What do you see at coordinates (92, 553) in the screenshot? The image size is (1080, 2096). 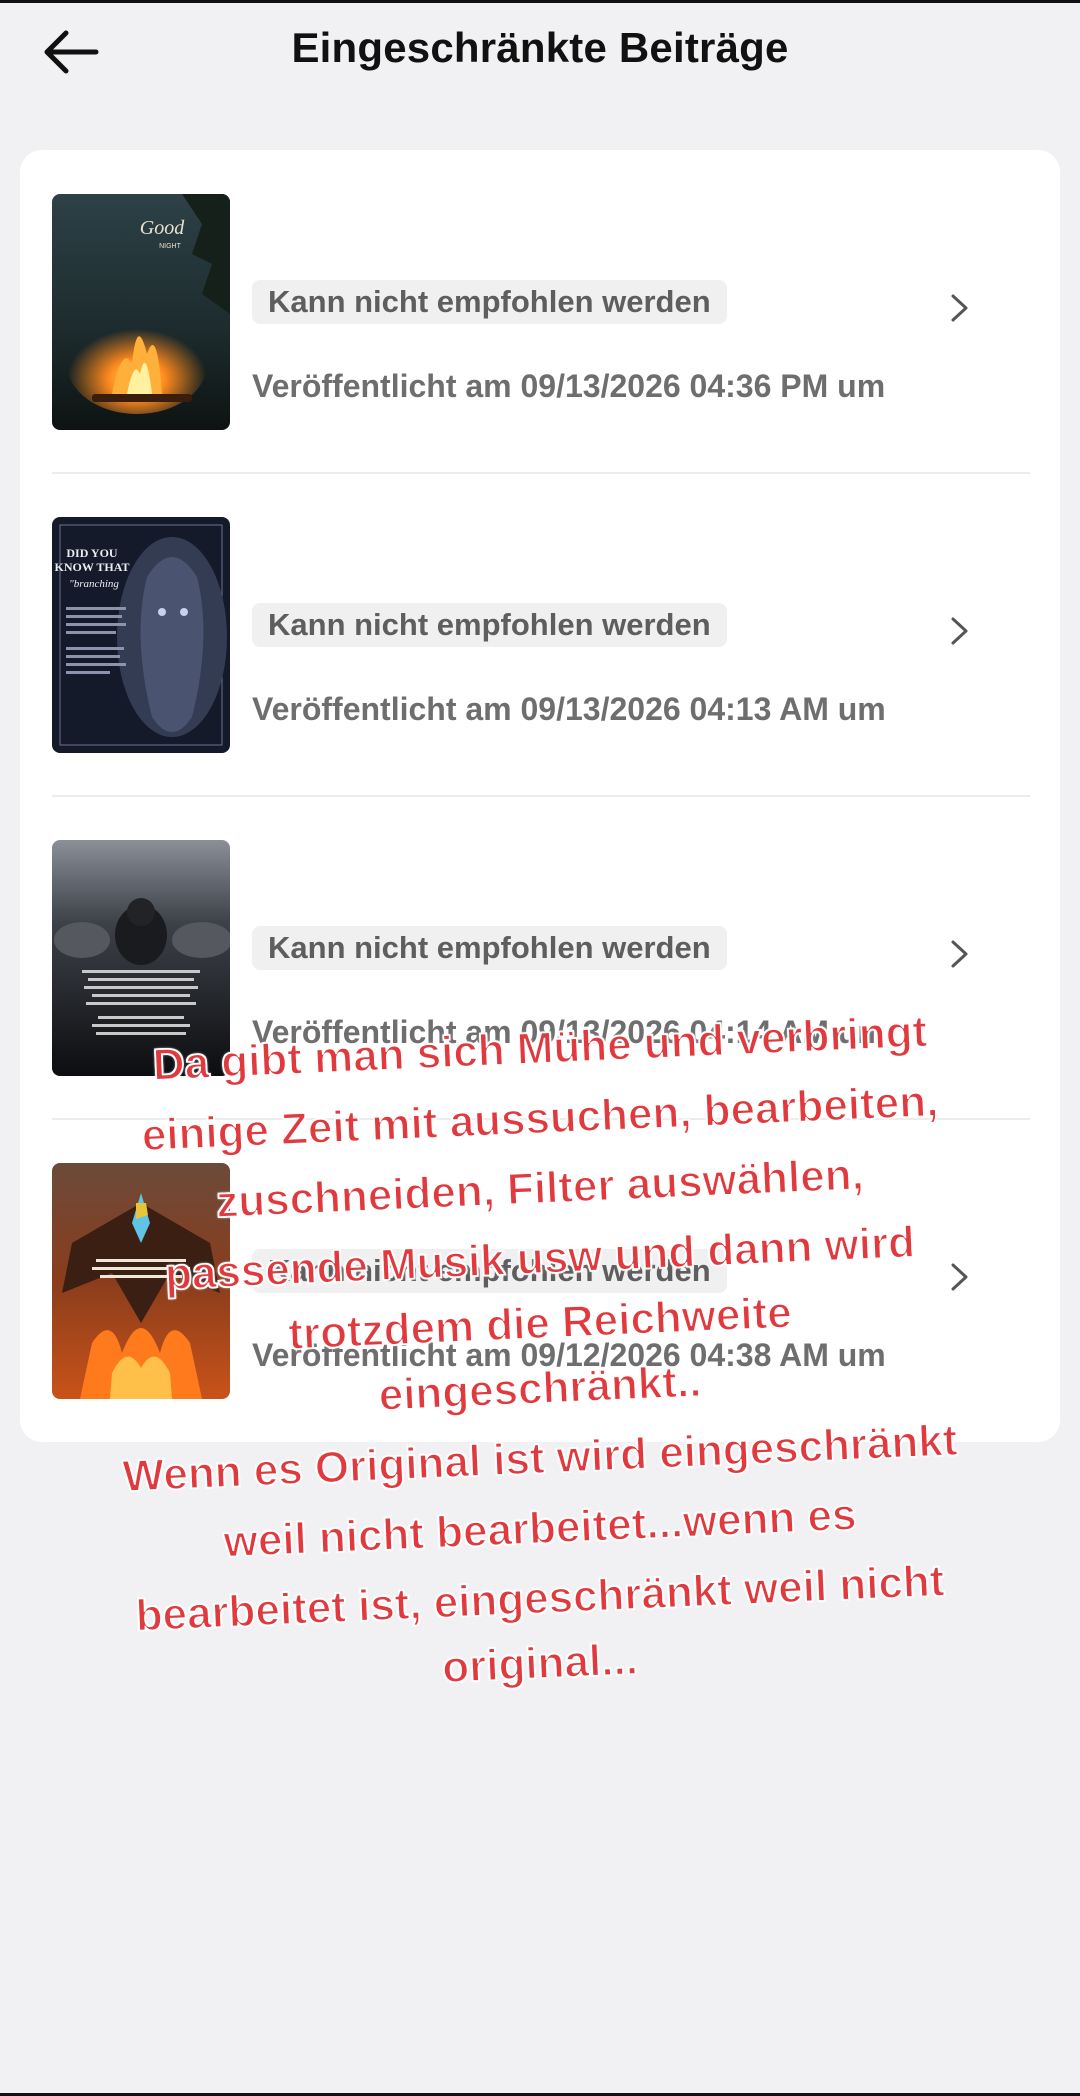 I see `svg-text: DID YOU` at bounding box center [92, 553].